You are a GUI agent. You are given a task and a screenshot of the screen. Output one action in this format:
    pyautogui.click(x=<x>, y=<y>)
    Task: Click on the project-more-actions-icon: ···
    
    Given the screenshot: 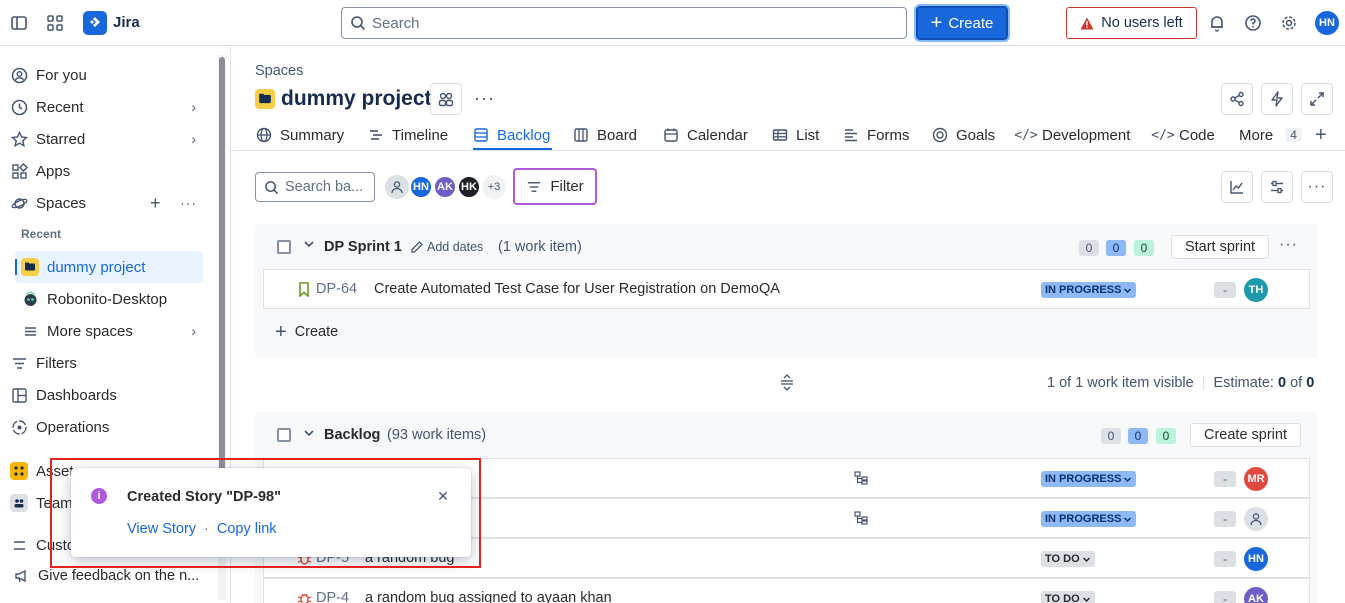 What is the action you would take?
    pyautogui.click(x=484, y=98)
    